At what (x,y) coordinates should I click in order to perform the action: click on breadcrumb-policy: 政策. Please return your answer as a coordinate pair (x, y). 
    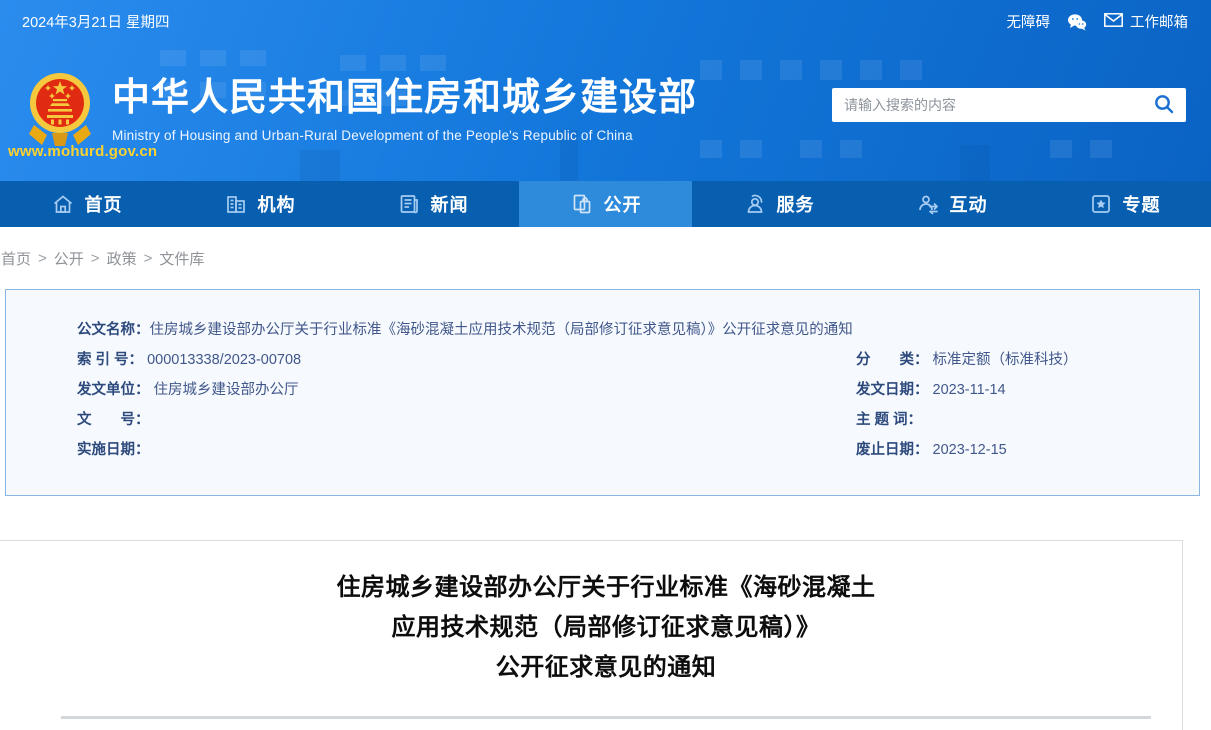
    Looking at the image, I should click on (122, 258).